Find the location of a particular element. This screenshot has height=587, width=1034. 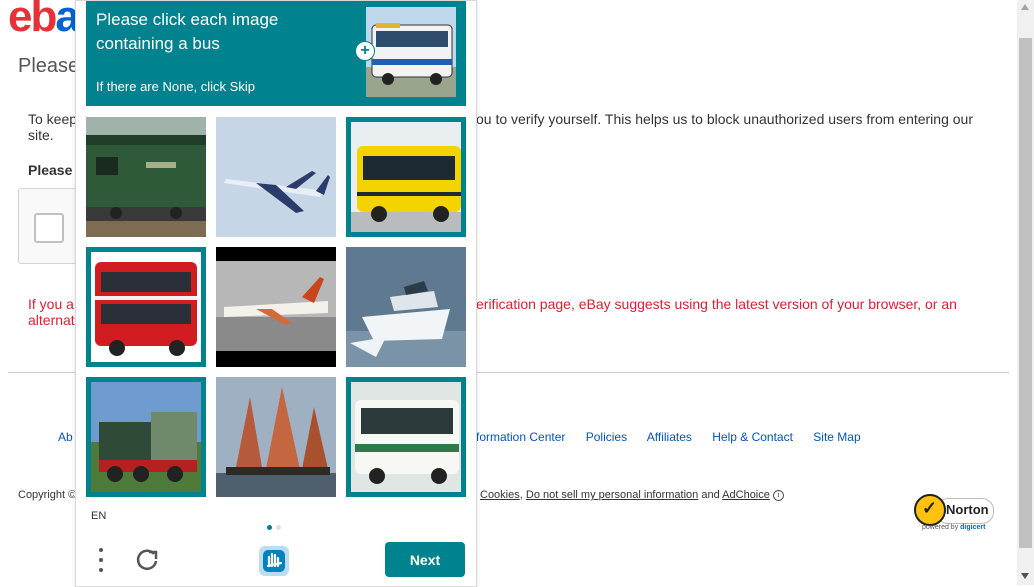

tile-airplane-runway is located at coordinates (276, 307).